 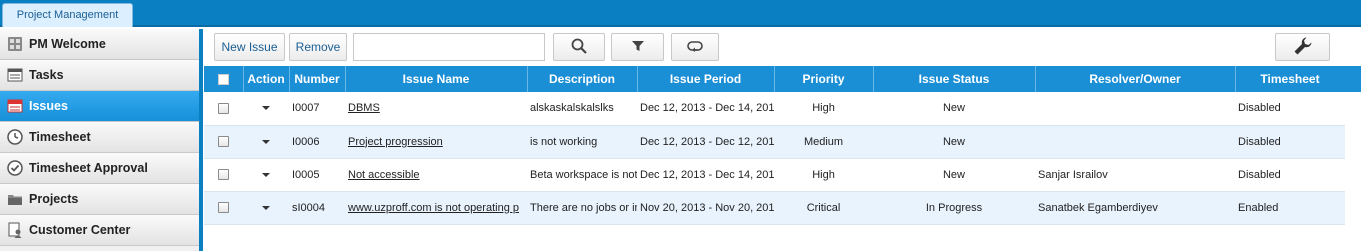 I want to click on refresh-button, so click(x=695, y=47).